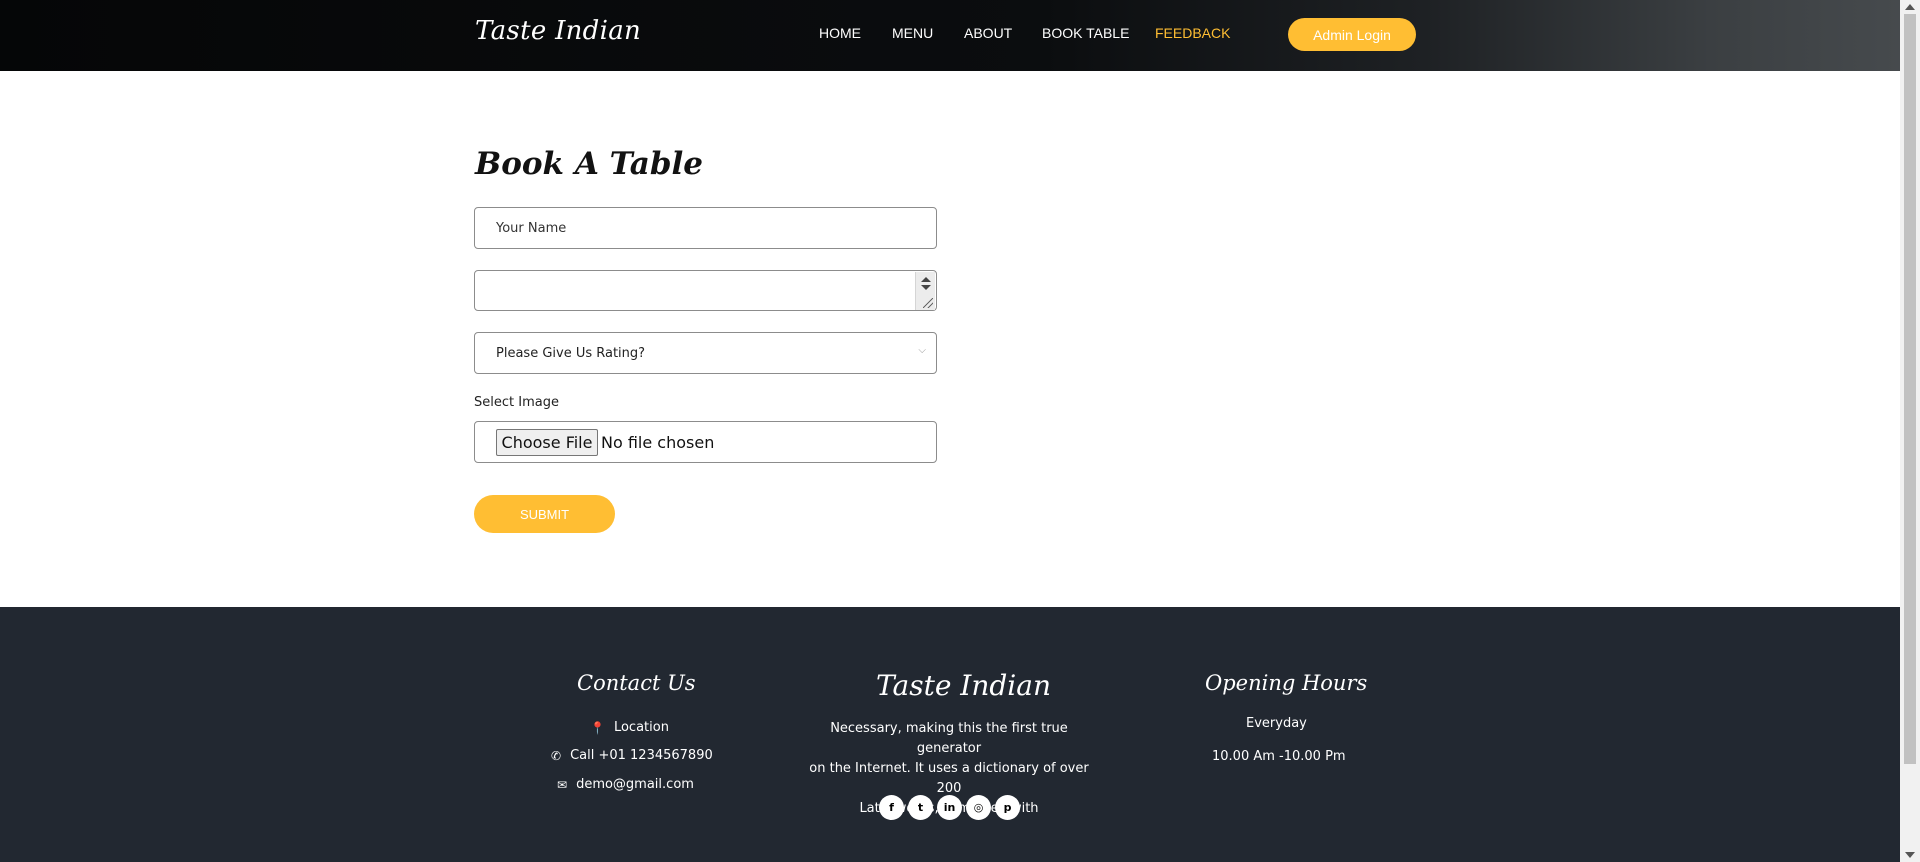  I want to click on file-field: Choose File No file chosen, so click(705, 442).